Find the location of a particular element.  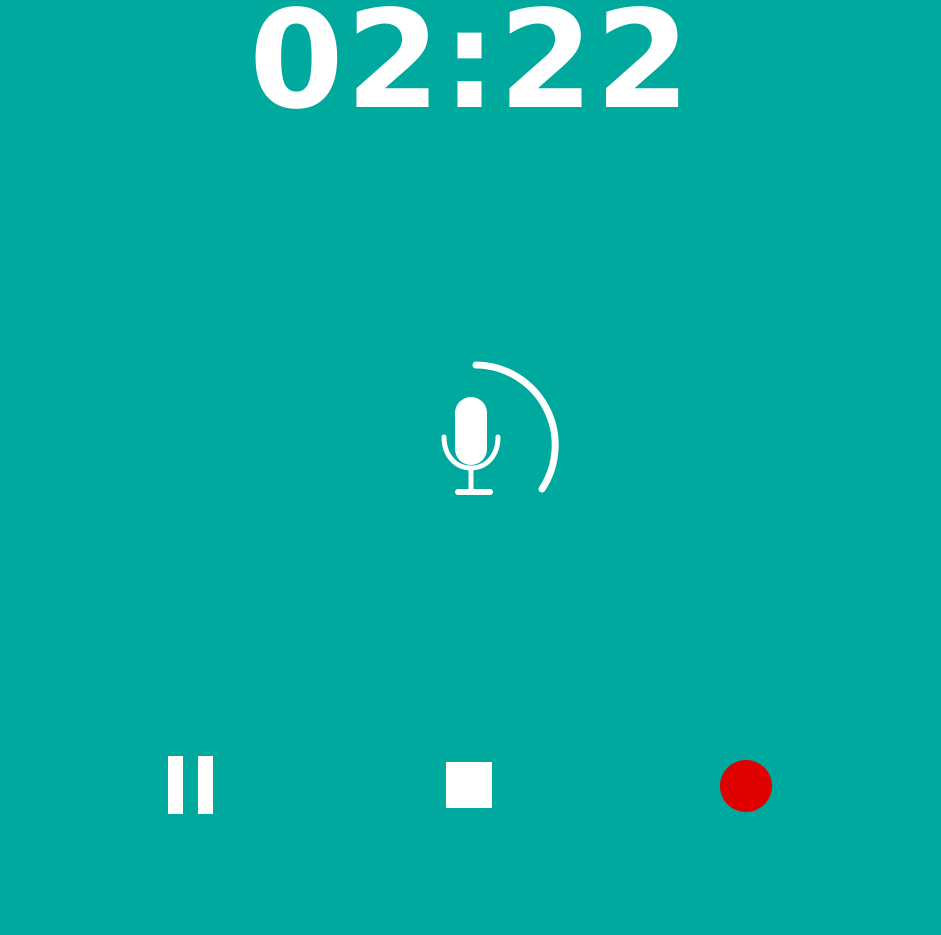

record-icon is located at coordinates (746, 786).